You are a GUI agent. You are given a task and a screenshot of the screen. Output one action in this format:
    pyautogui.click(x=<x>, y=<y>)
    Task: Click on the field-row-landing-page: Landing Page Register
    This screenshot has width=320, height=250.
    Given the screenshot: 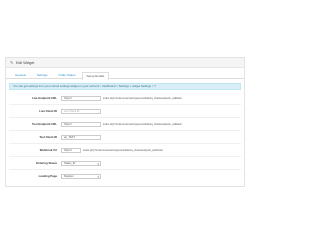 What is the action you would take?
    pyautogui.click(x=125, y=176)
    